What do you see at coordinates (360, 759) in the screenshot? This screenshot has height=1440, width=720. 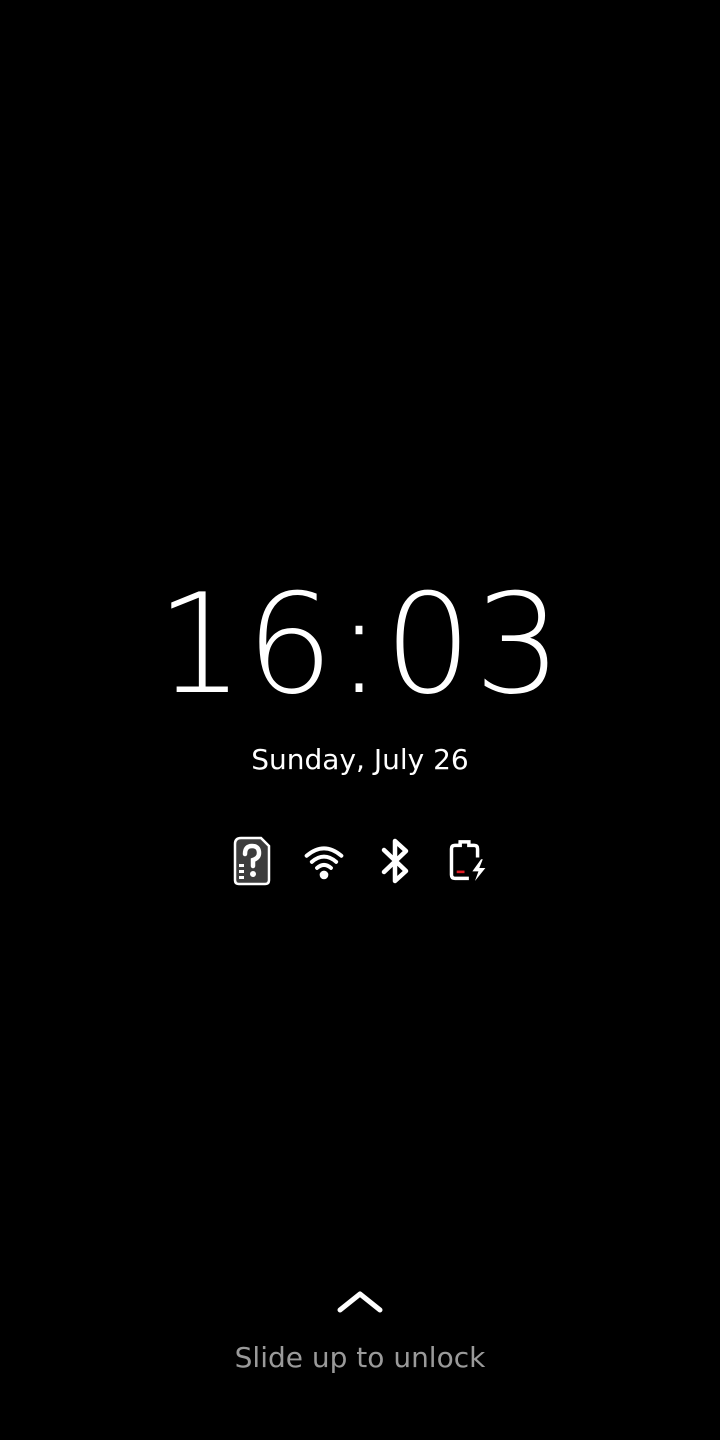 I see `date-label: Sunday, July 26` at bounding box center [360, 759].